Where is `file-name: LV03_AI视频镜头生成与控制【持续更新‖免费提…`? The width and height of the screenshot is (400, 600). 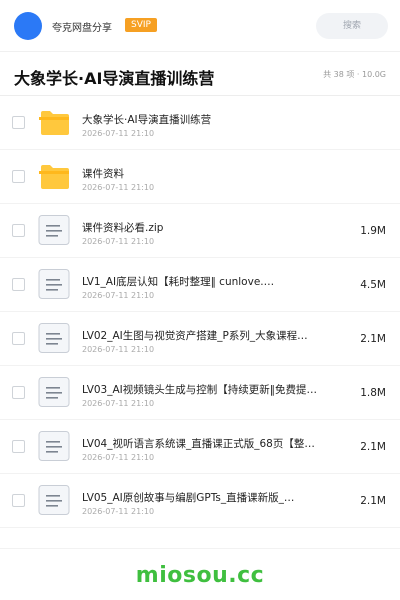 file-name: LV03_AI视频镜头生成与控制【持续更新‖免费提… is located at coordinates (207, 389).